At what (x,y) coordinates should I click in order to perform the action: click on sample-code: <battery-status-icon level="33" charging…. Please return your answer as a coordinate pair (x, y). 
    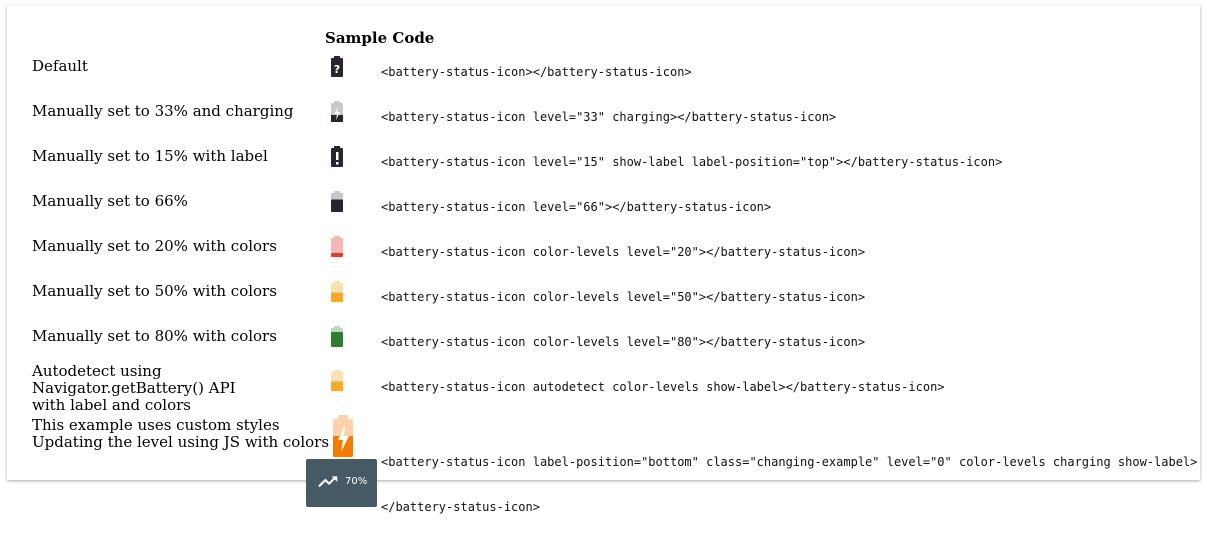
    Looking at the image, I should click on (609, 117).